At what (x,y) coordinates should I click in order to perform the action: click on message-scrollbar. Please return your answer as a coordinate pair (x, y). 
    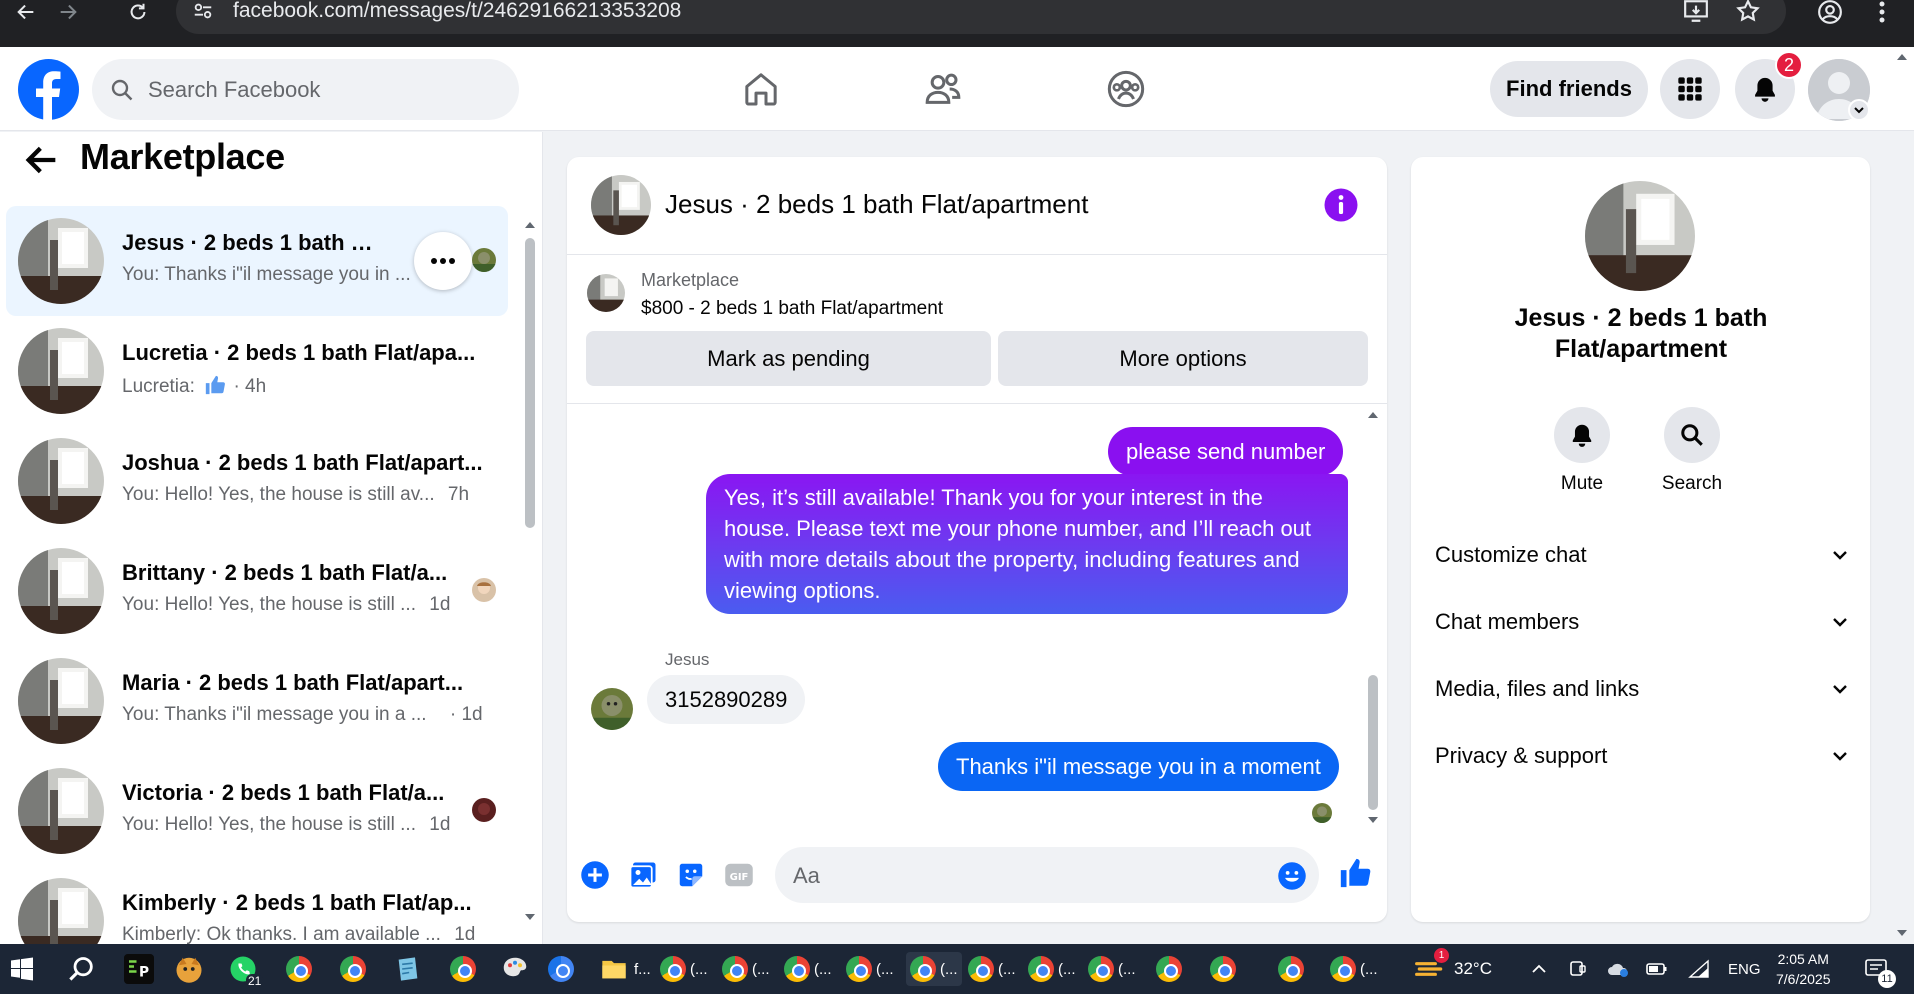
    Looking at the image, I should click on (1373, 616).